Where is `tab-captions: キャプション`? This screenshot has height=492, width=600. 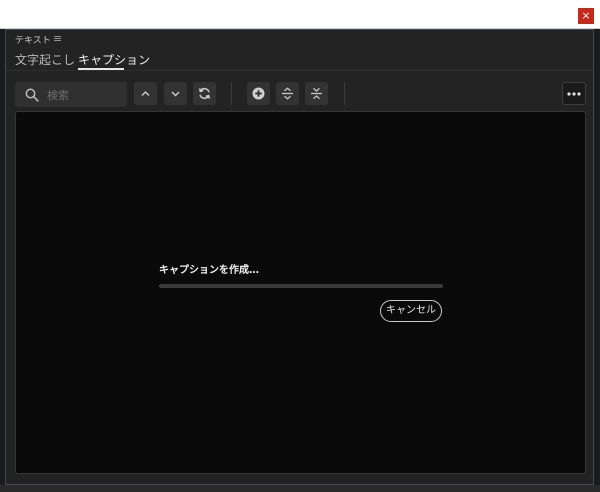 tab-captions: キャプション is located at coordinates (114, 59).